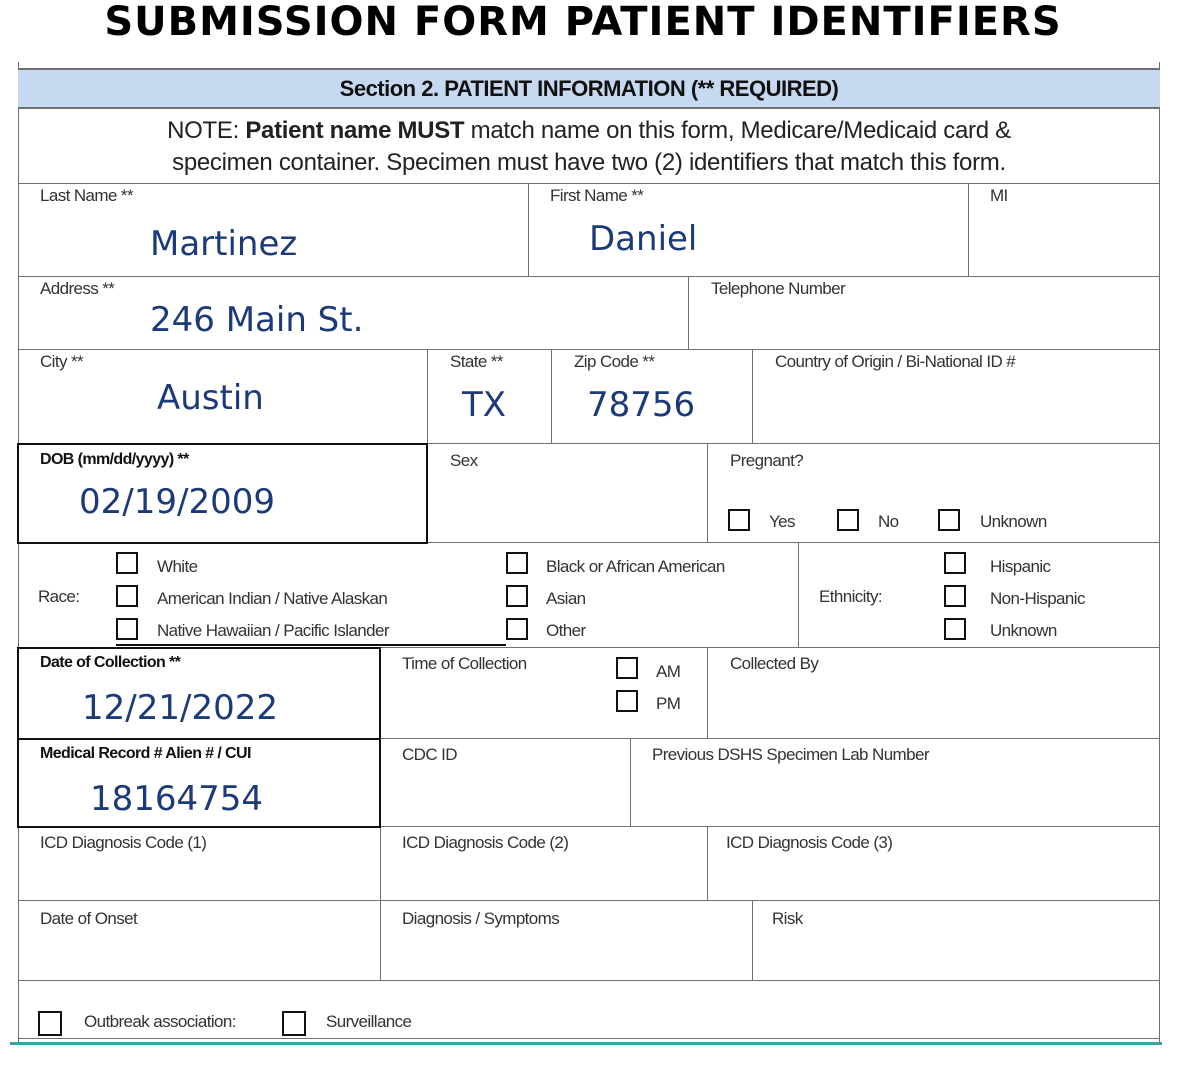 This screenshot has height=1077, width=1180. What do you see at coordinates (210, 398) in the screenshot?
I see `city-field: Austin` at bounding box center [210, 398].